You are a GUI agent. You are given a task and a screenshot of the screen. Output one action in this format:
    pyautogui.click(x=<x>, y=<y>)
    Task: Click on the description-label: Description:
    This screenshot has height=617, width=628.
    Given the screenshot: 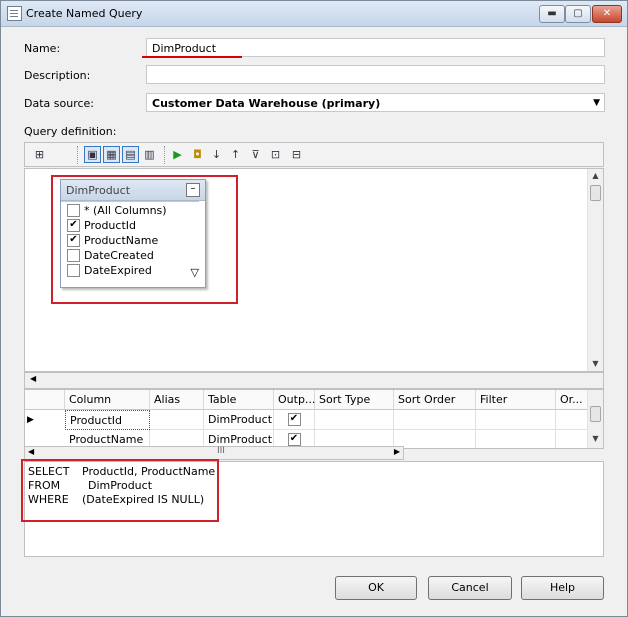 What is the action you would take?
    pyautogui.click(x=57, y=75)
    